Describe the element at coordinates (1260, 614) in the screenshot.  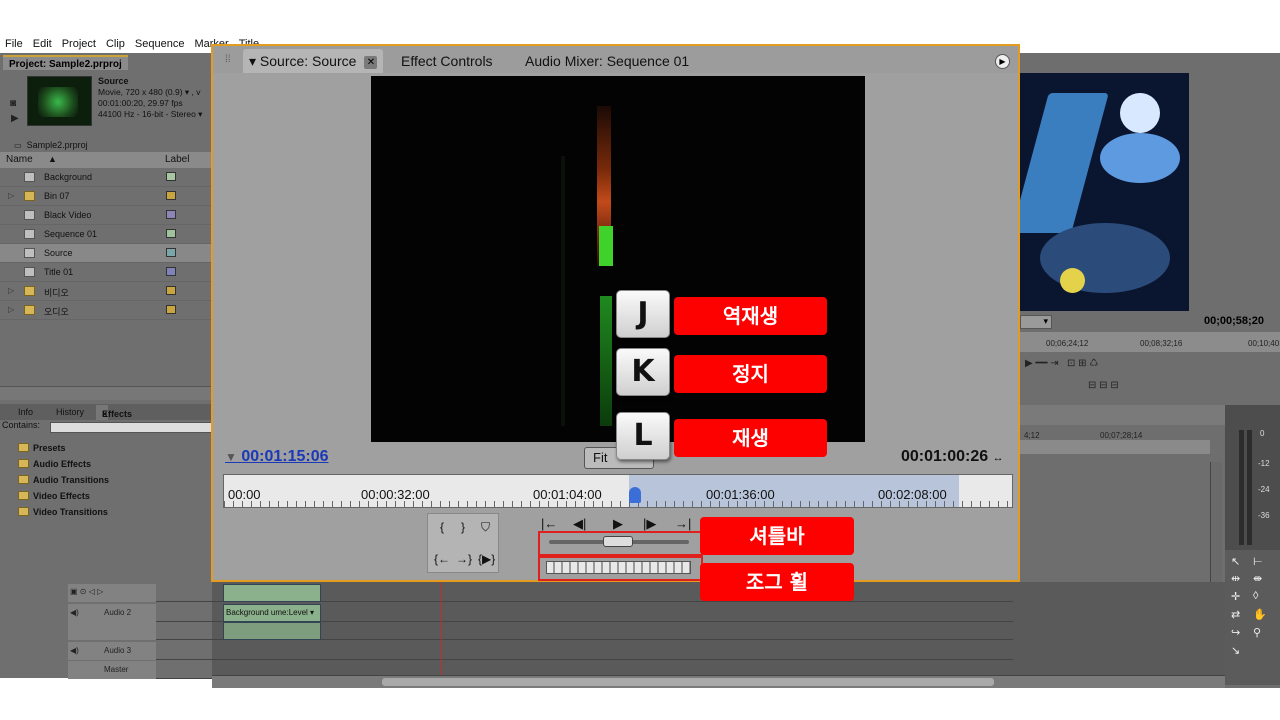
I see `hand-icon: ✋` at that location.